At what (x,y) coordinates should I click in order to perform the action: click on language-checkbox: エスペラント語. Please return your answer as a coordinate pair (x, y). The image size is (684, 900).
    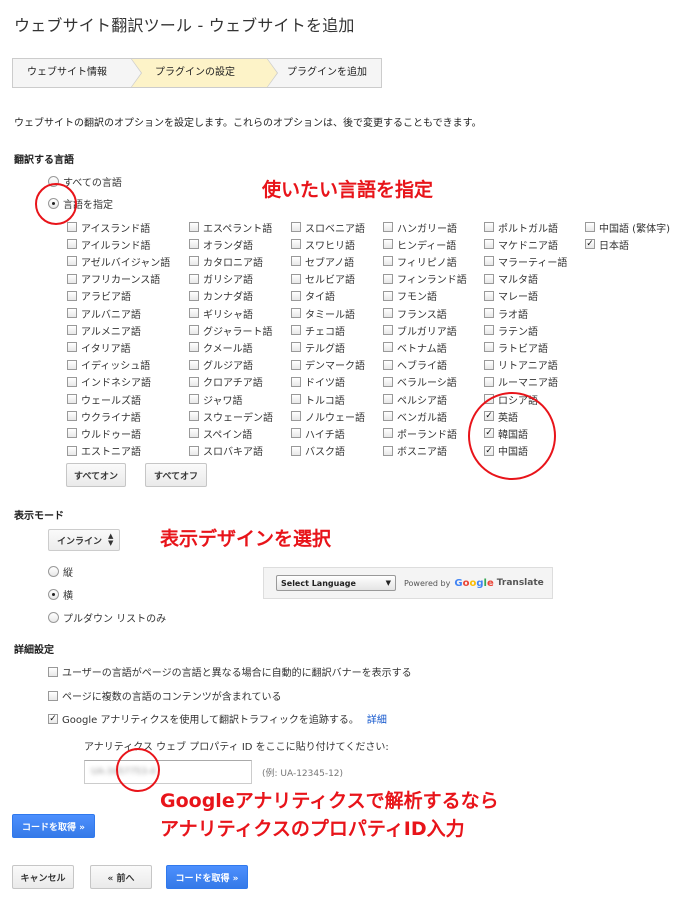
    Looking at the image, I should click on (230, 227).